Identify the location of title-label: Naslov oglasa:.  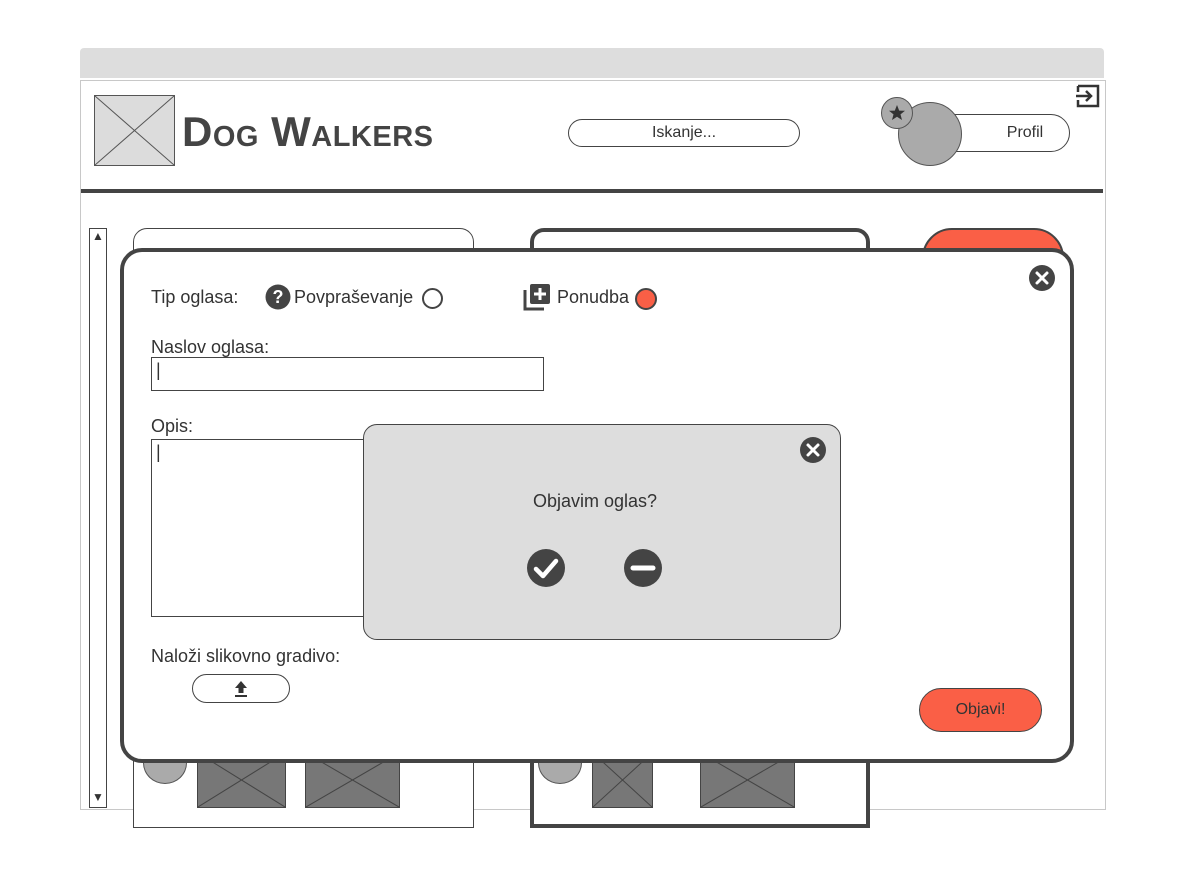
(210, 347).